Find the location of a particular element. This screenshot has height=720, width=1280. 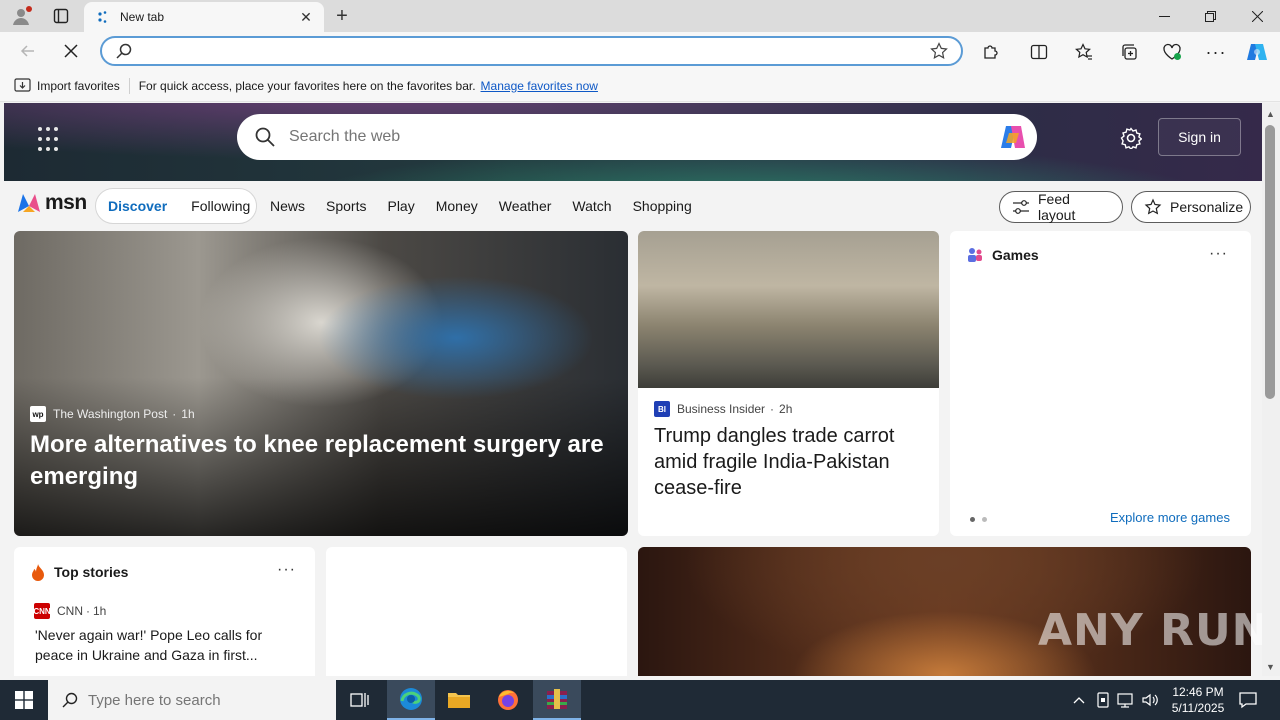

split-screen-icon is located at coordinates (1039, 52).